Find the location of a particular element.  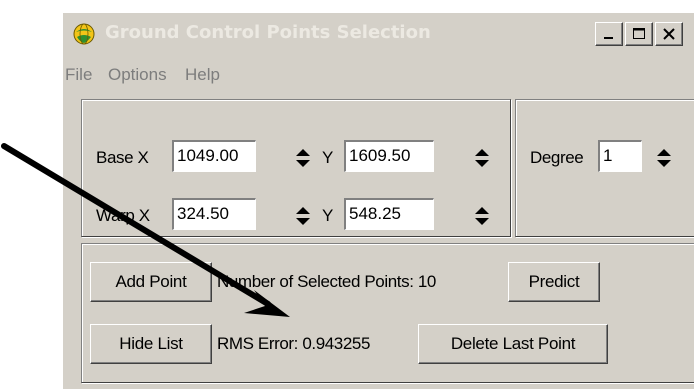

base-y-field is located at coordinates (389, 156).